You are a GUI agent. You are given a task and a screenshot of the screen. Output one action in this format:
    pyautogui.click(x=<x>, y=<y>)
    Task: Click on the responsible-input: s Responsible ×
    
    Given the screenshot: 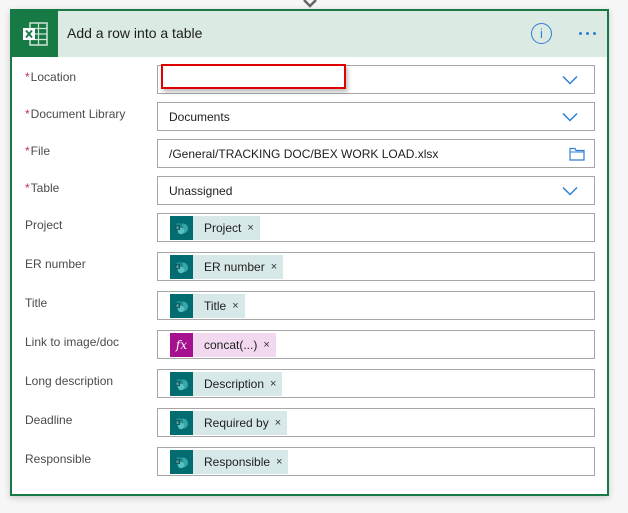 What is the action you would take?
    pyautogui.click(x=376, y=461)
    